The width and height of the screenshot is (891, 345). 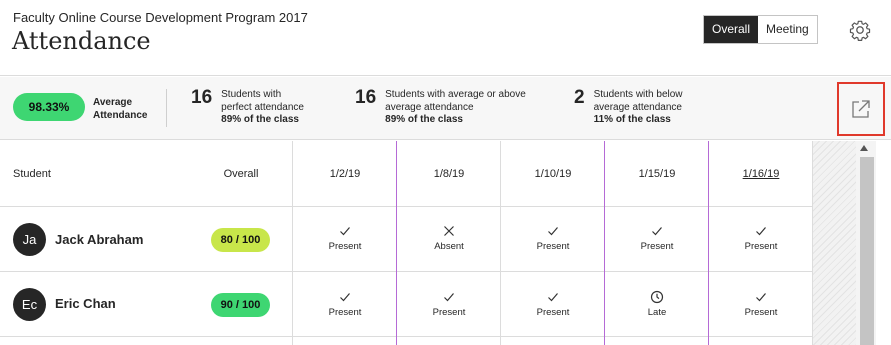 I want to click on average-attendance-badge: 98.33%, so click(x=49, y=107).